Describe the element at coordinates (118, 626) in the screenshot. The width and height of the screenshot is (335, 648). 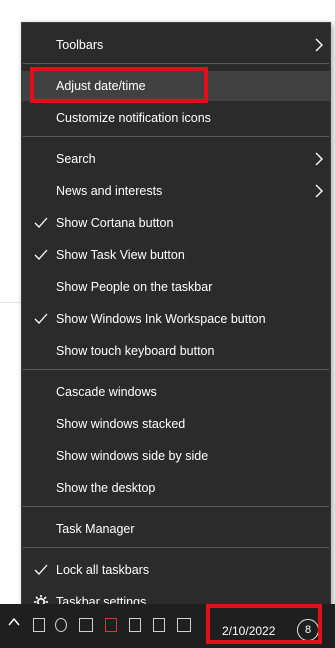
I see `system-tray-icons` at that location.